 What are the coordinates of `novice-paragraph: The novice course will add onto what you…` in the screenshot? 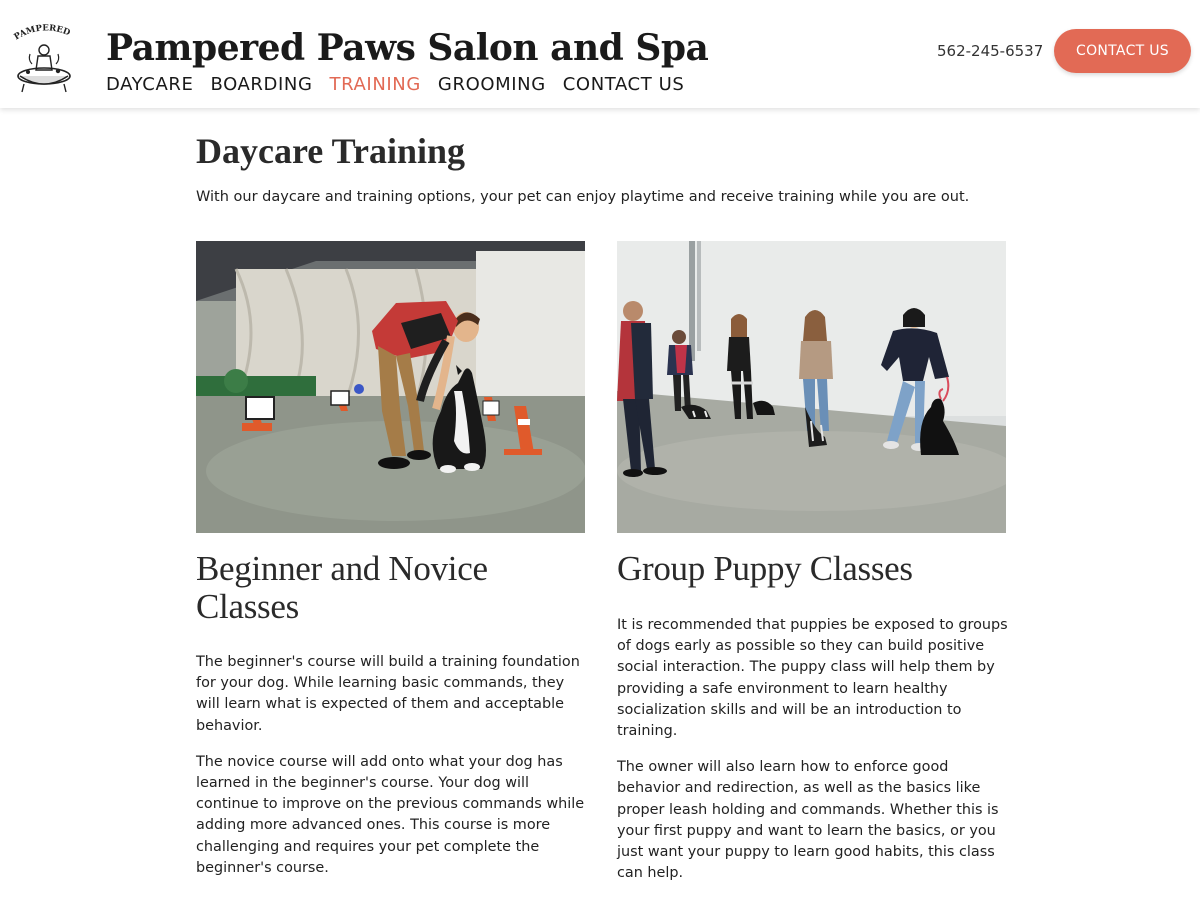 It's located at (390, 814).